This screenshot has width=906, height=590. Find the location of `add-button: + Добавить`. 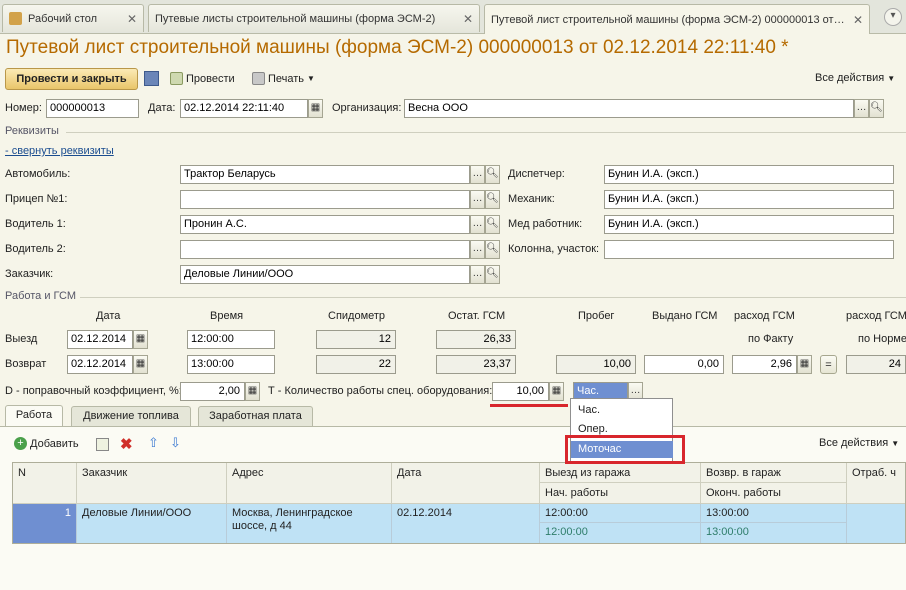

add-button: + Добавить is located at coordinates (46, 443).